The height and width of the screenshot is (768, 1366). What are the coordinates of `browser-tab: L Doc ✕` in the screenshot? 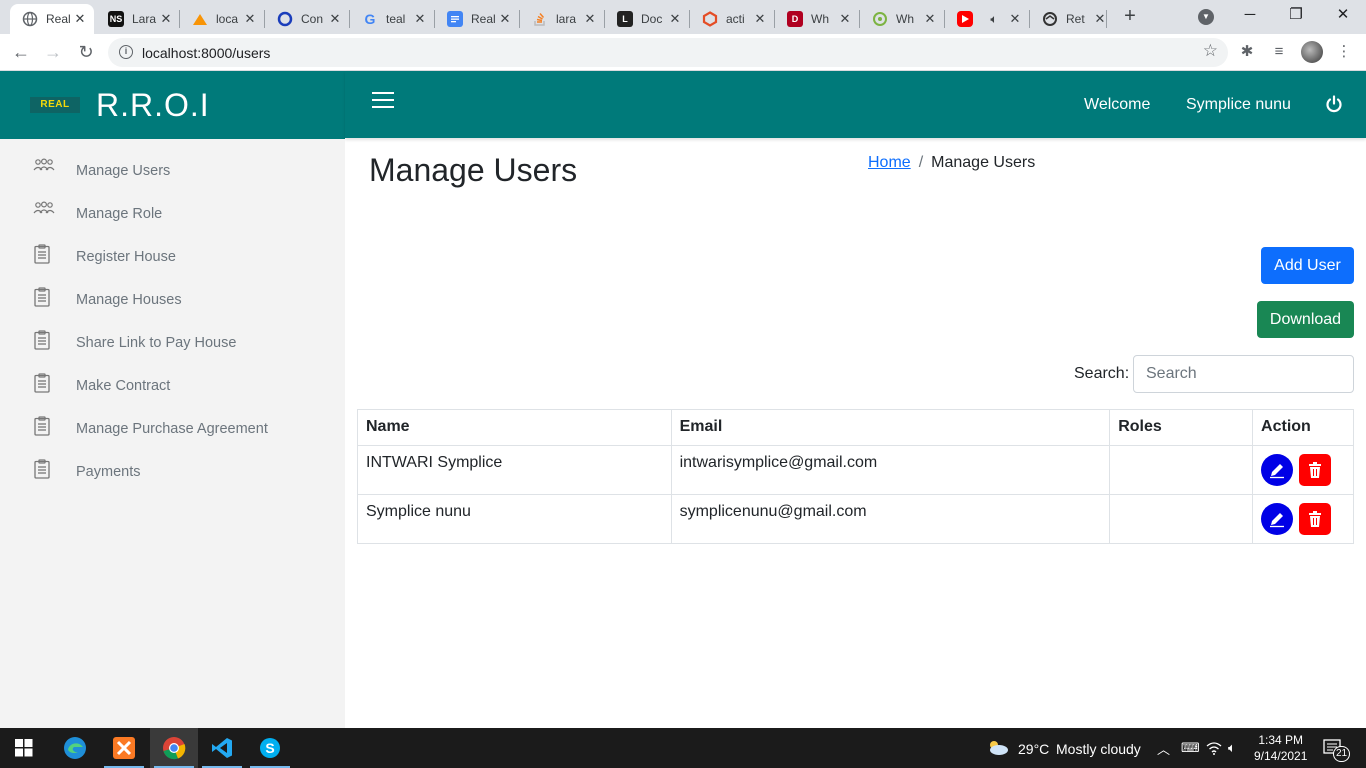 It's located at (647, 19).